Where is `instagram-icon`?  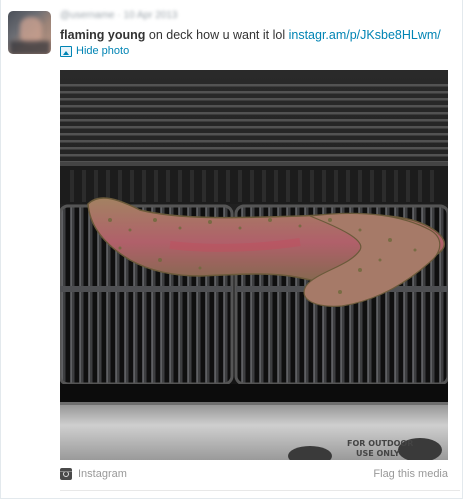
instagram-icon is located at coordinates (66, 474).